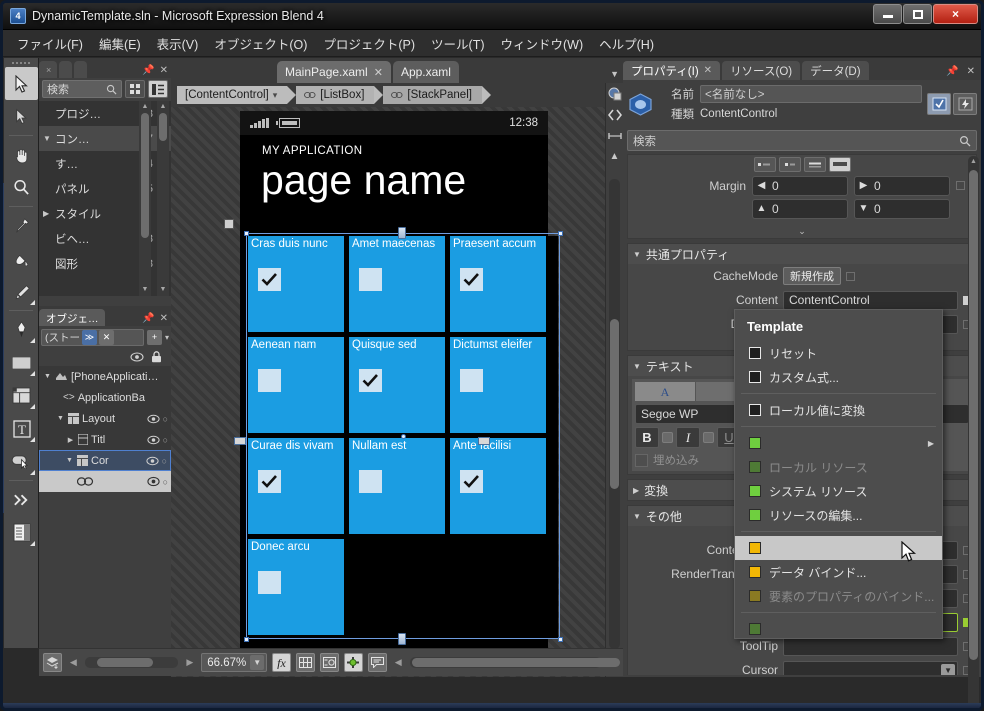 This screenshot has height=711, width=984. Describe the element at coordinates (282, 662) in the screenshot. I see `effects-toggle-button: fx` at that location.